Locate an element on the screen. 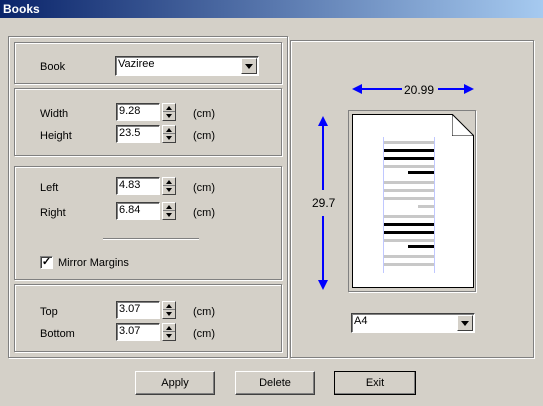 The height and width of the screenshot is (406, 543). page-corner-fold-icon is located at coordinates (463, 125).